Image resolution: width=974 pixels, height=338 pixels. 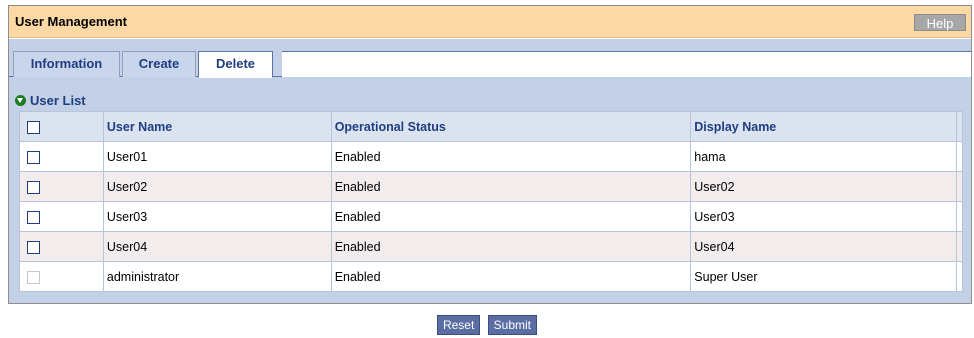 I want to click on user-name-cell: administrator, so click(x=217, y=276).